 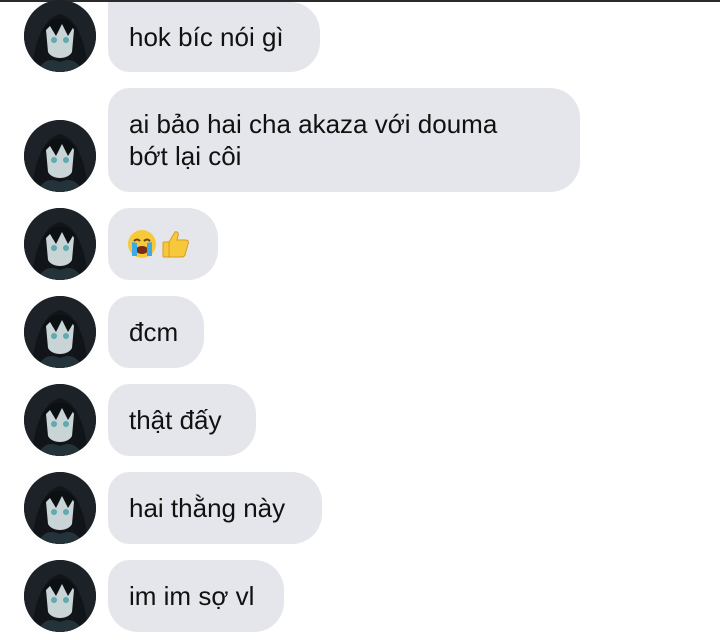 I want to click on message-bubble: hai thằng này, so click(x=215, y=508).